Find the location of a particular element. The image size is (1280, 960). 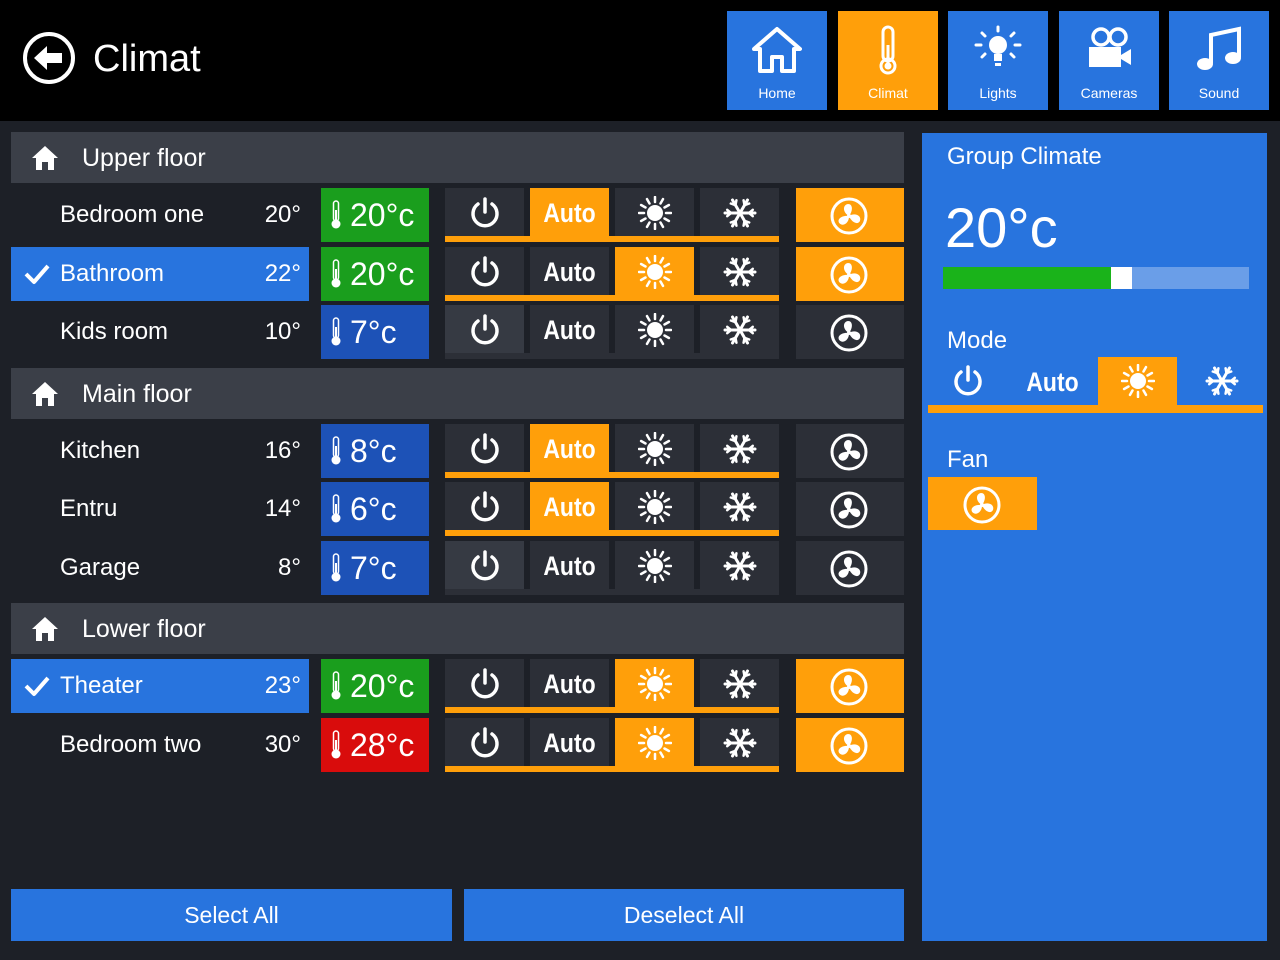

floor-header: Upper floor is located at coordinates (457, 157).